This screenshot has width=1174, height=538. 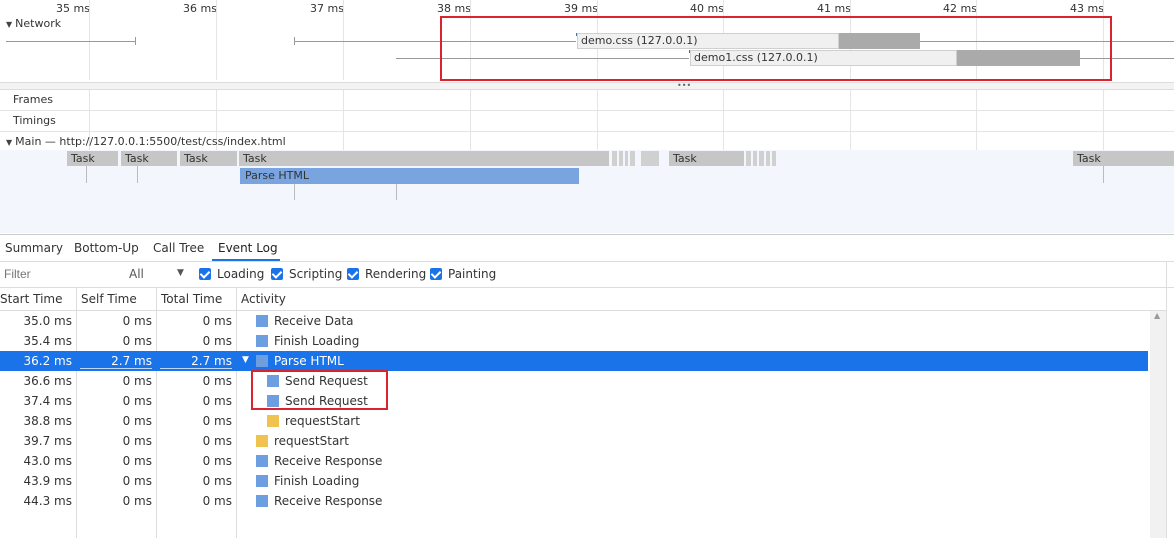 What do you see at coordinates (180, 273) in the screenshot?
I see `dropdown-arrow-icon: ▼` at bounding box center [180, 273].